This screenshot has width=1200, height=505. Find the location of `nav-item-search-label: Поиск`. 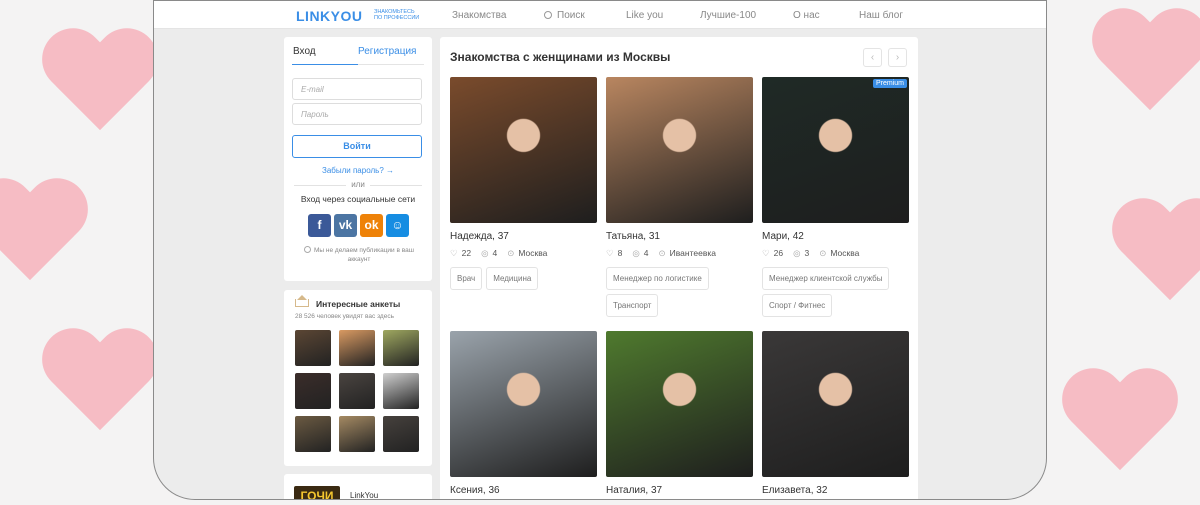

nav-item-search-label: Поиск is located at coordinates (571, 15).